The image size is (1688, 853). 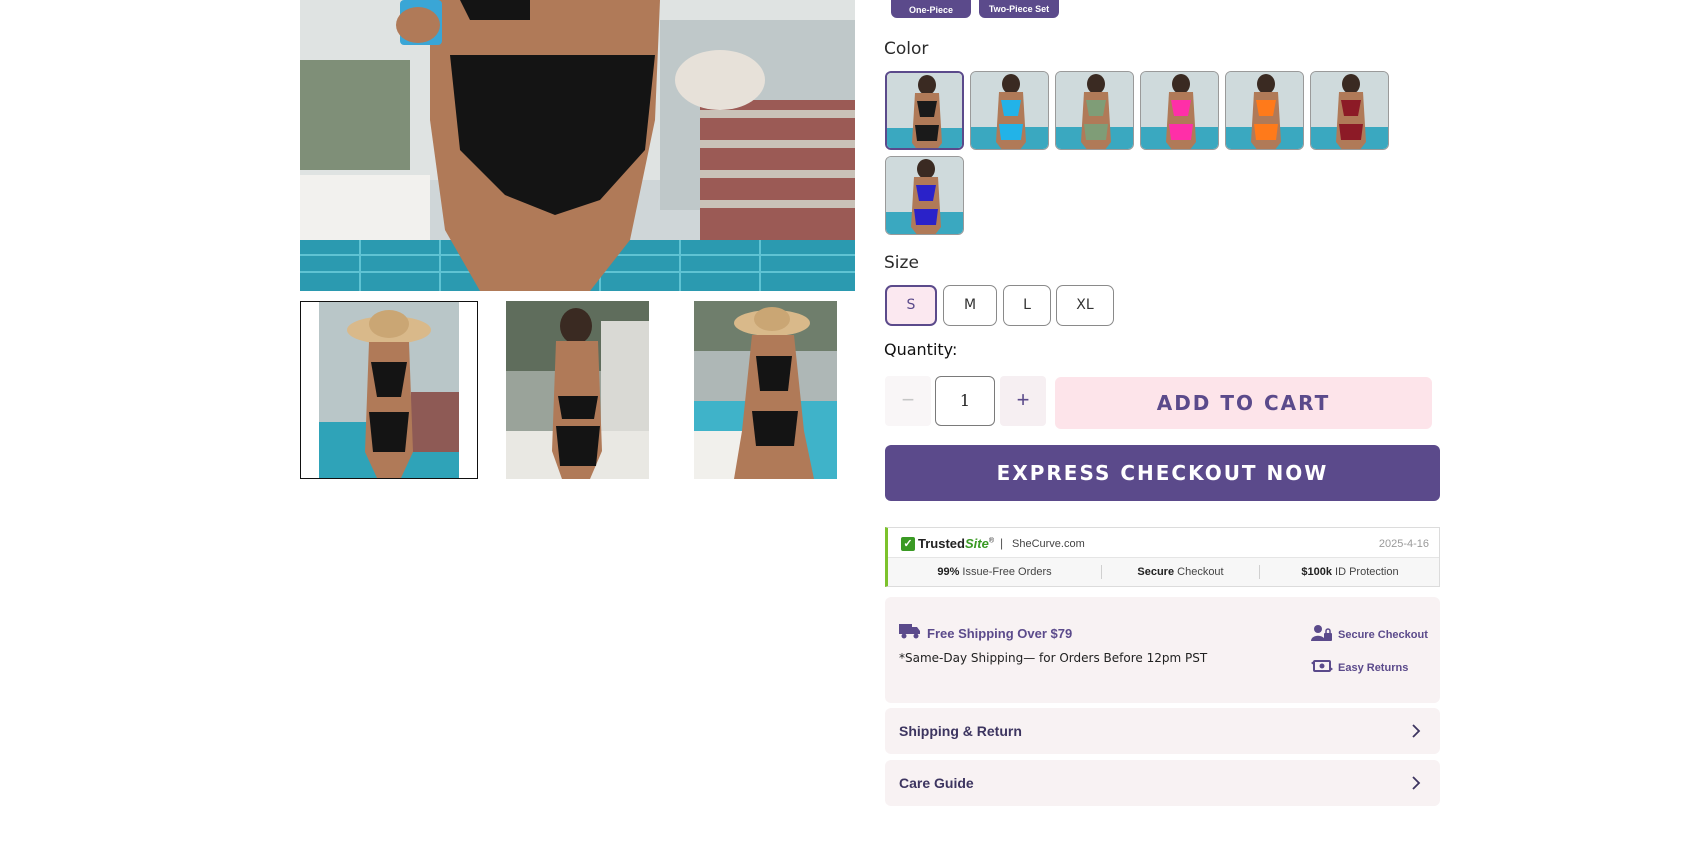 What do you see at coordinates (931, 9) in the screenshot?
I see `style-option-one-piece: One-Piece` at bounding box center [931, 9].